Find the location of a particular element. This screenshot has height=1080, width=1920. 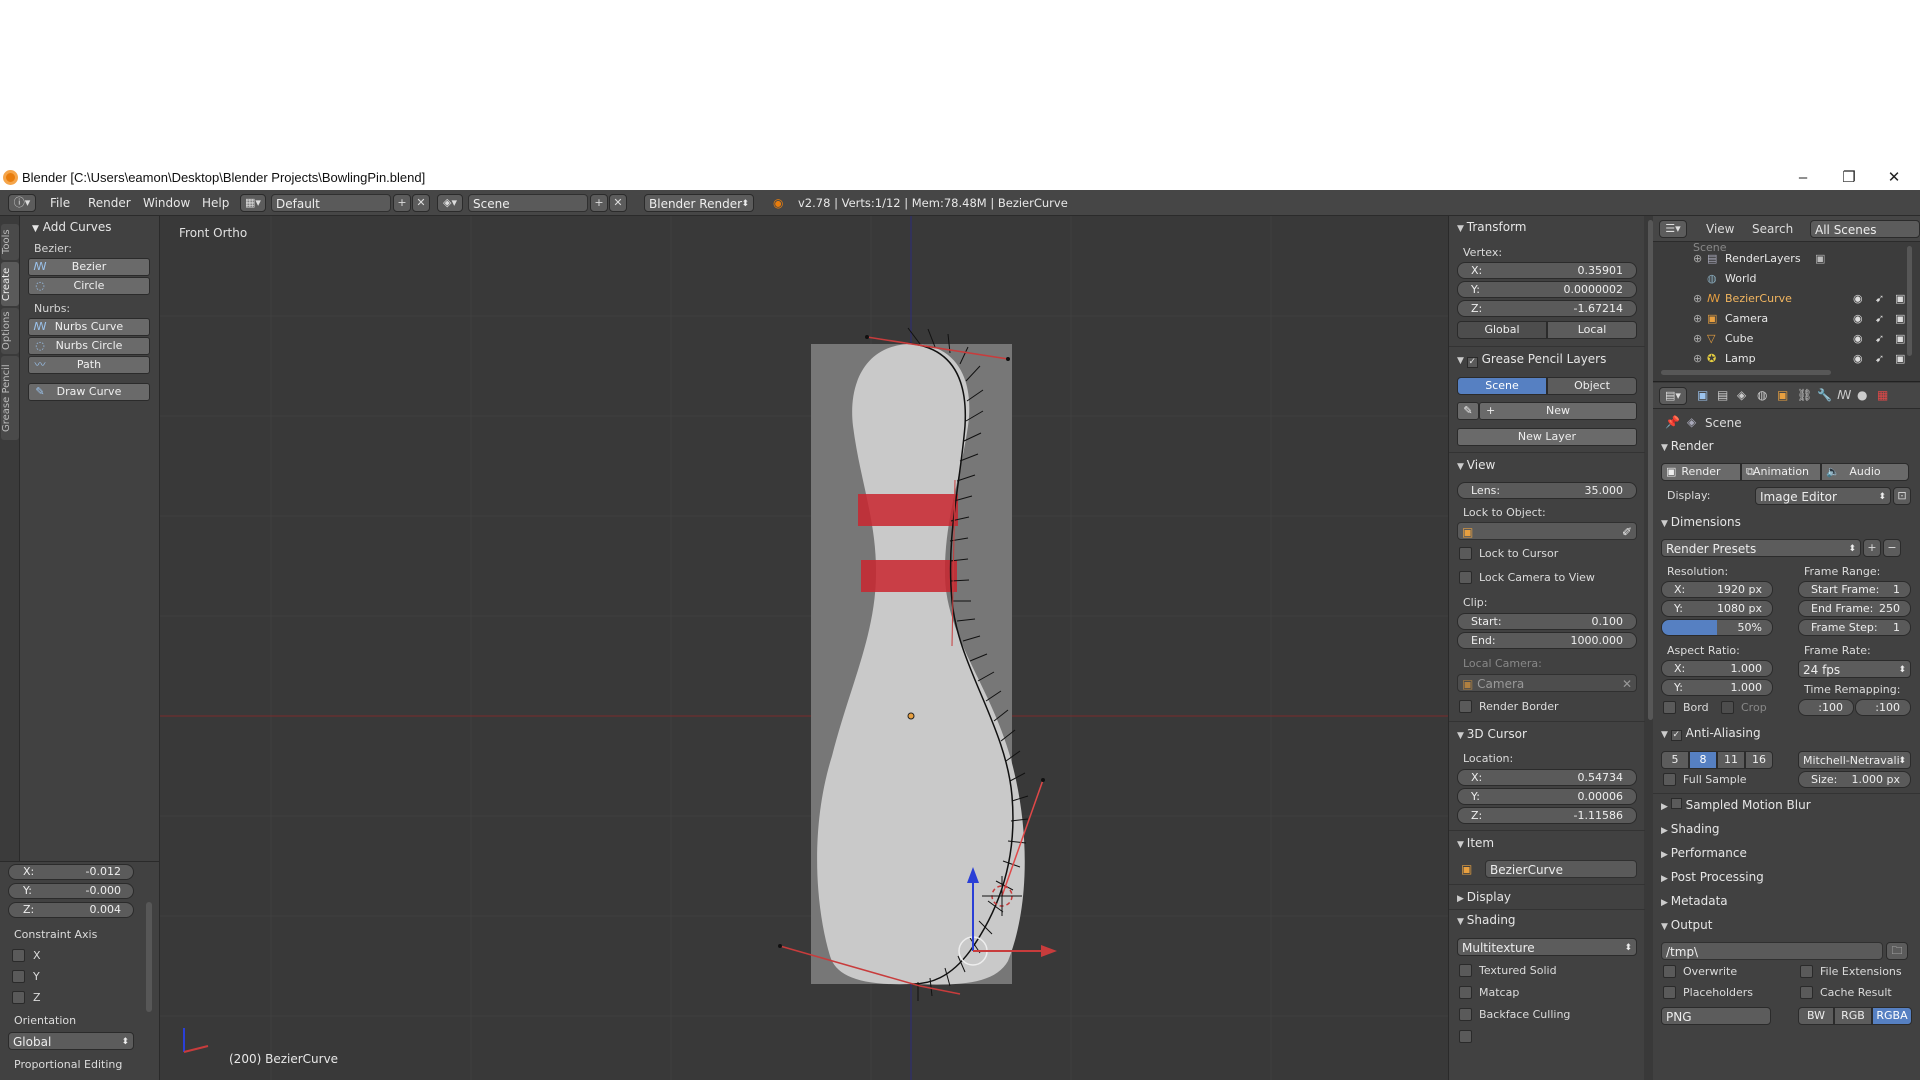

redo-scrollbar is located at coordinates (149, 957).